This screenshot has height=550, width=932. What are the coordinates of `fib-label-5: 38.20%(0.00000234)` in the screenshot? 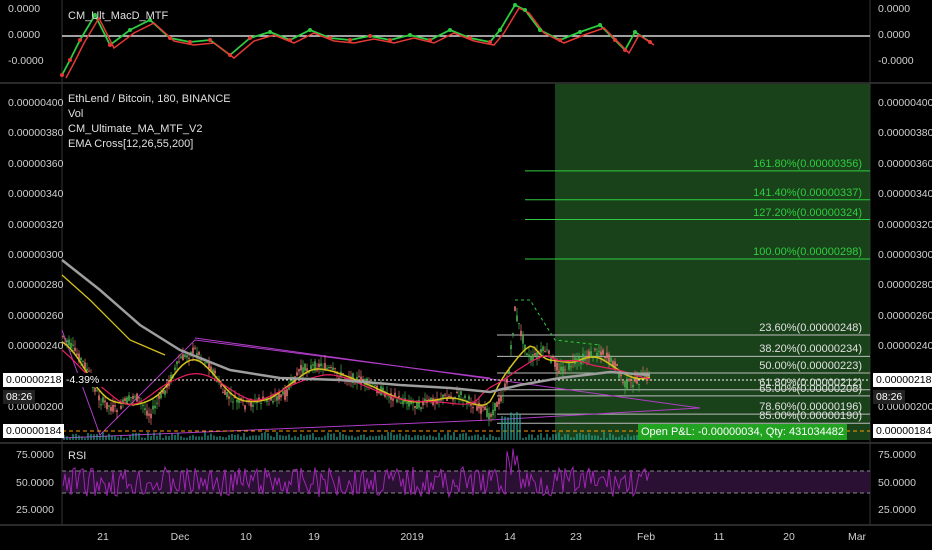 It's located at (810, 349).